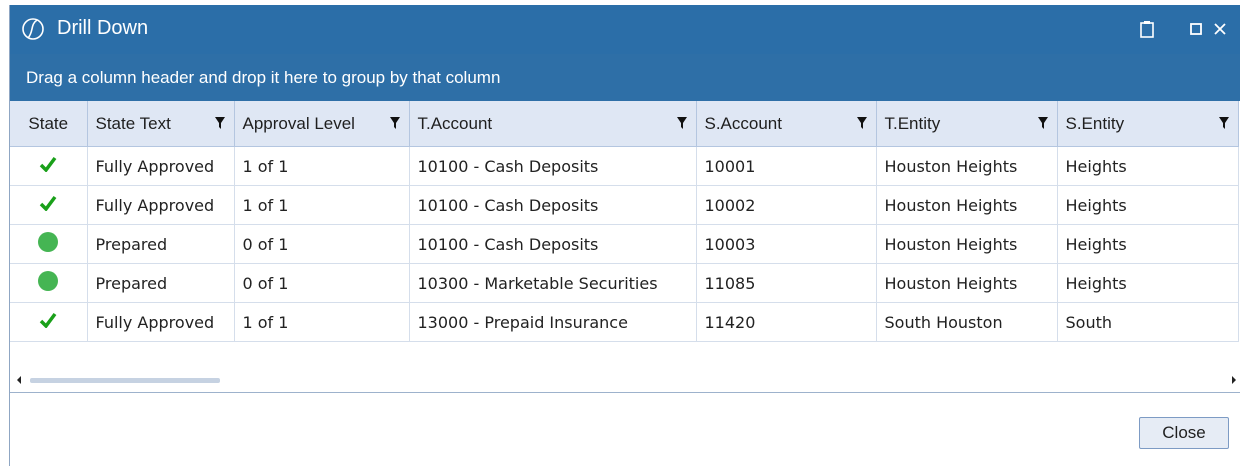  I want to click on clipboard-icon, so click(1147, 29).